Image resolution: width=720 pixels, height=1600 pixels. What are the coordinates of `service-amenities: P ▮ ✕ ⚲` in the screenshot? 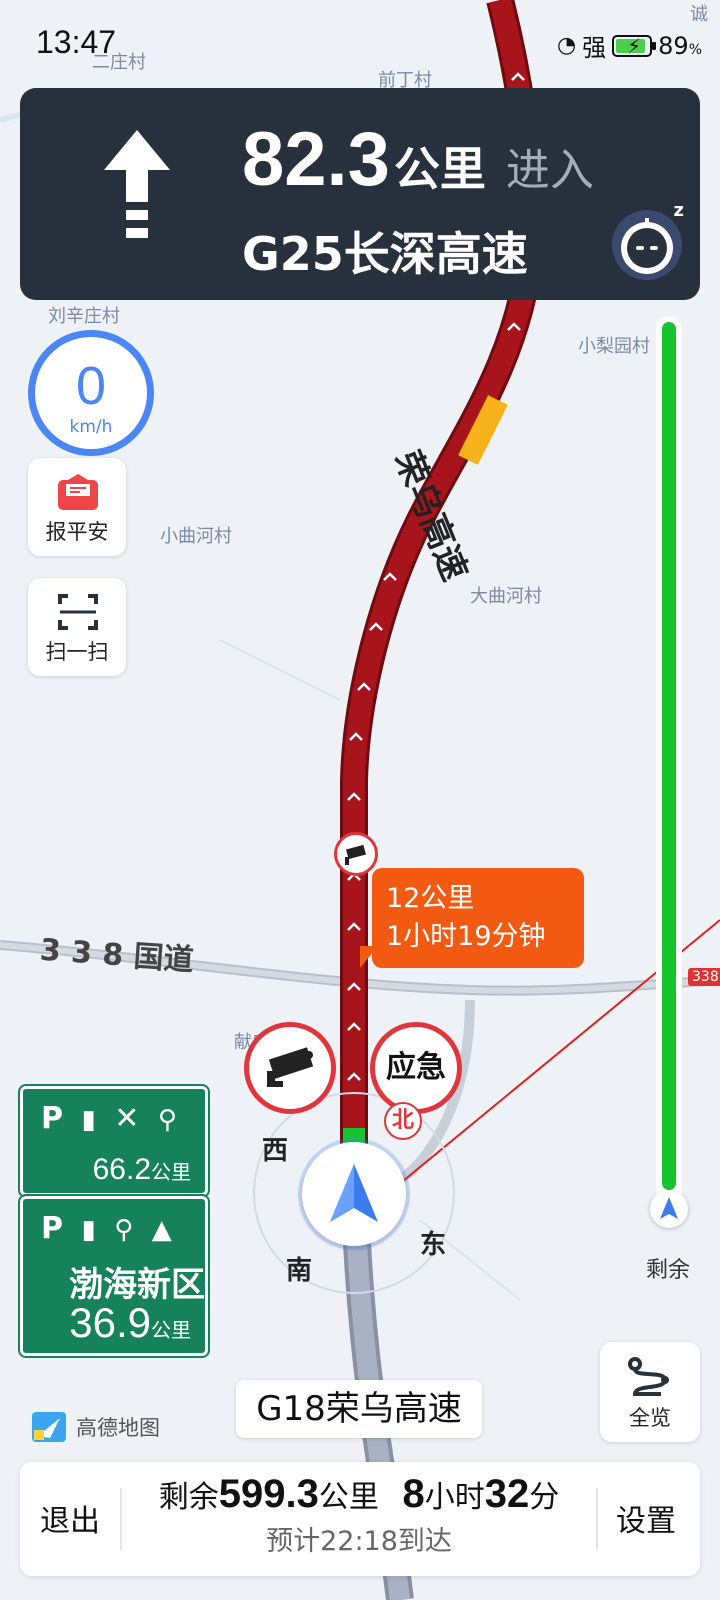 It's located at (114, 1118).